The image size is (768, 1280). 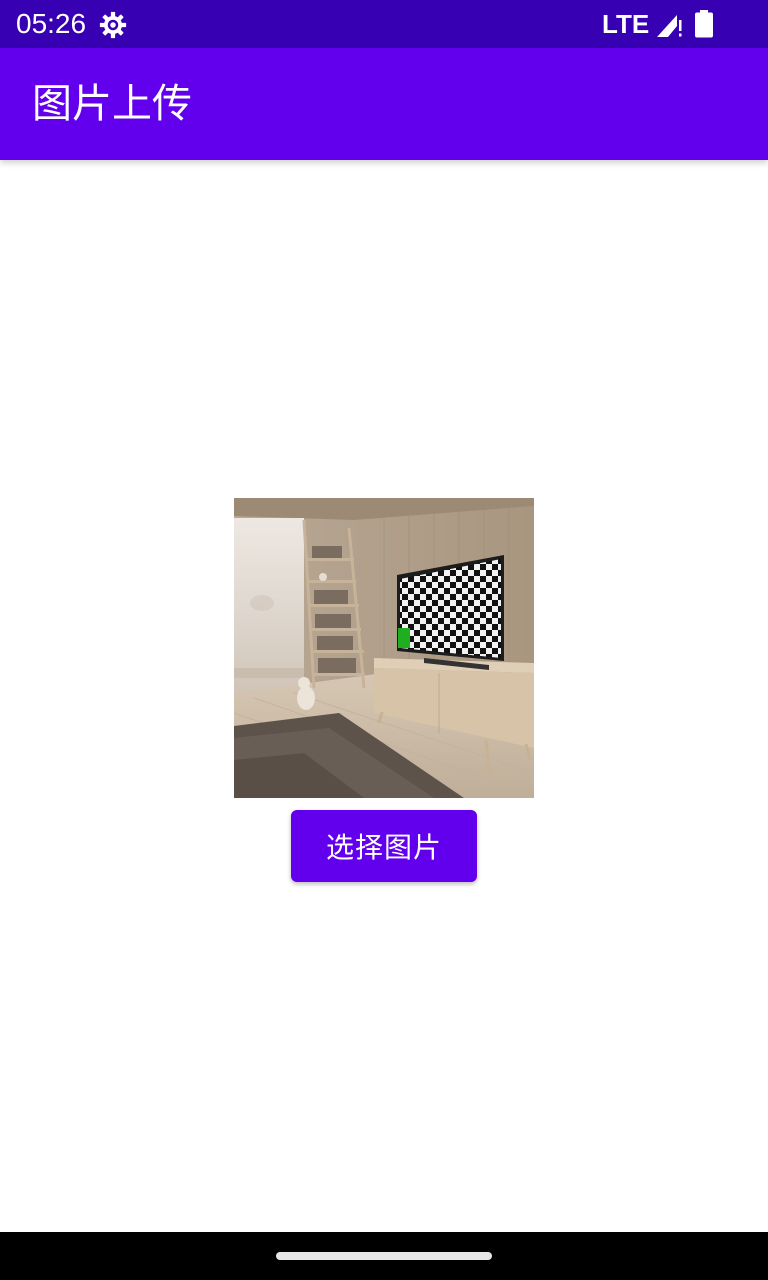 I want to click on navigation-bar, so click(x=384, y=1256).